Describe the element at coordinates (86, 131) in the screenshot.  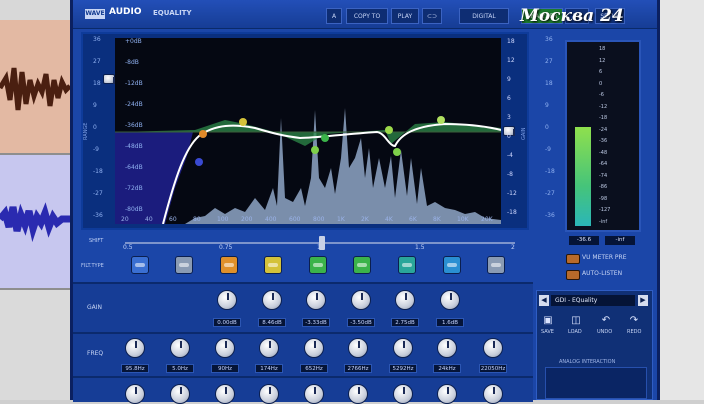
I see `range-caption: RANGE` at that location.